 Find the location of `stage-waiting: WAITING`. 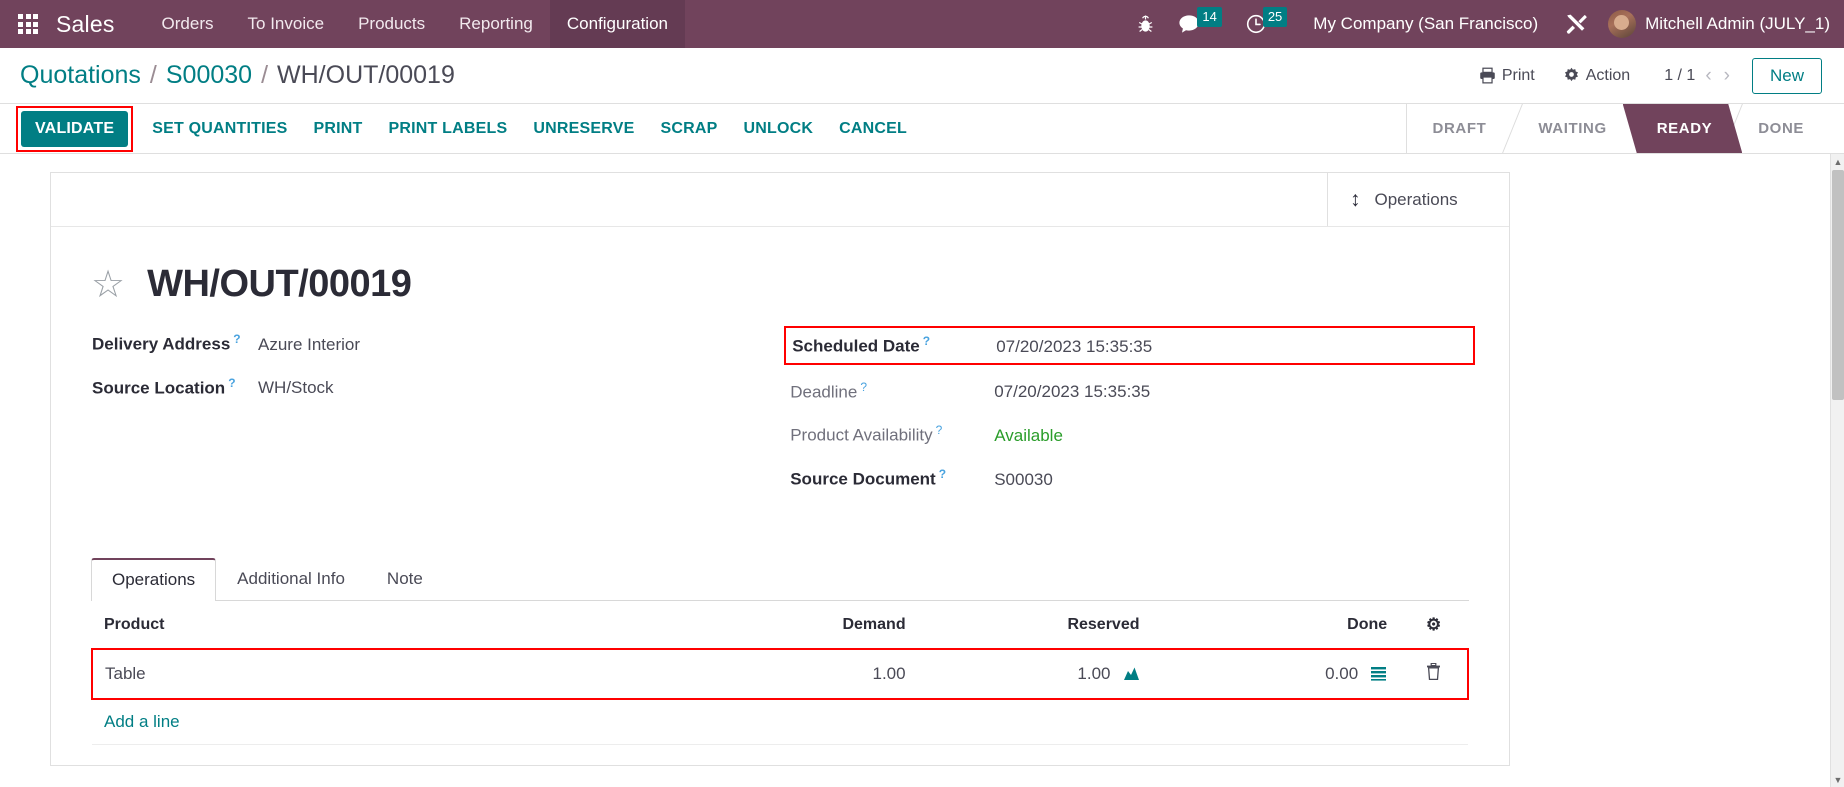

stage-waiting: WAITING is located at coordinates (1572, 128).